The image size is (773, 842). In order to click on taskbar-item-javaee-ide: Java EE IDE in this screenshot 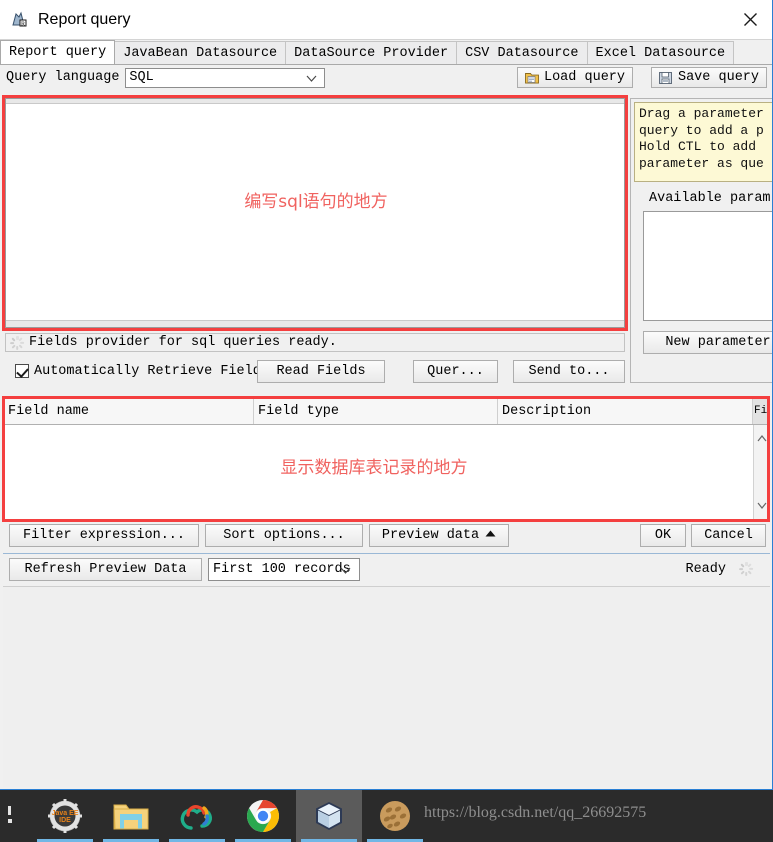, I will do `click(65, 816)`.